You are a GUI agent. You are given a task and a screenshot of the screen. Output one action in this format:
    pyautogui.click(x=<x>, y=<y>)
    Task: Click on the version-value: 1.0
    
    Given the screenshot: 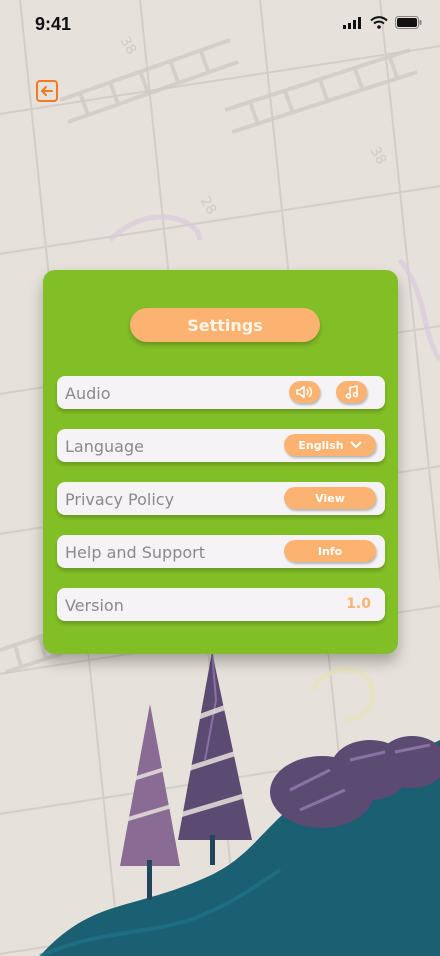 What is the action you would take?
    pyautogui.click(x=358, y=604)
    